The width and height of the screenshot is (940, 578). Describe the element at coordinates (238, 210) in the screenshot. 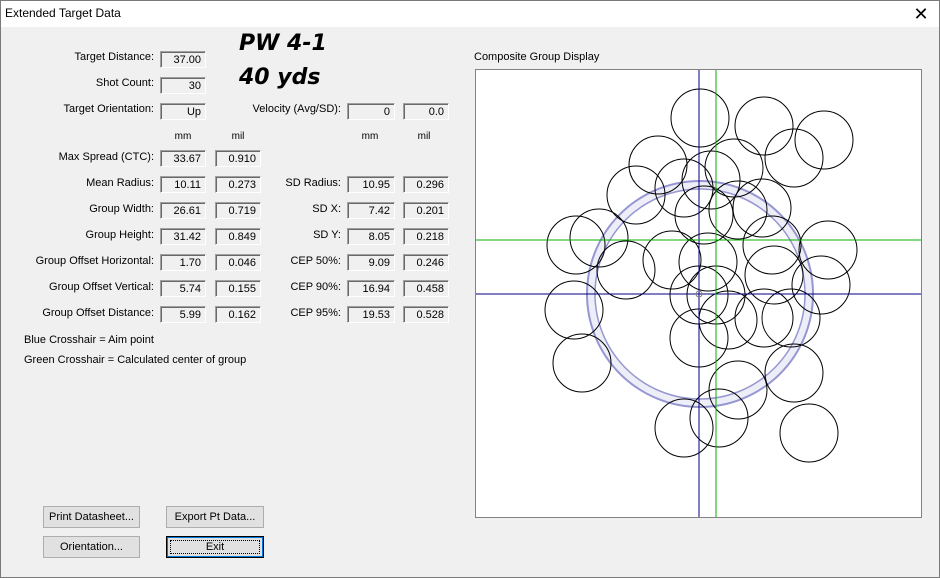

I see `group-width-mil: 0.719` at that location.